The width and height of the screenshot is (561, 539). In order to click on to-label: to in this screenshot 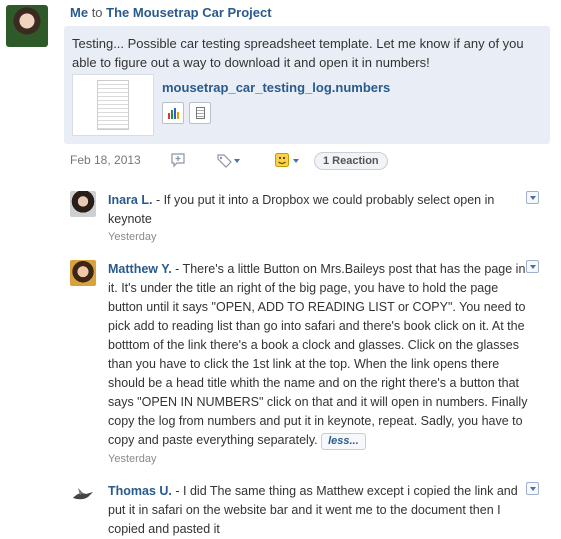, I will do `click(97, 12)`.